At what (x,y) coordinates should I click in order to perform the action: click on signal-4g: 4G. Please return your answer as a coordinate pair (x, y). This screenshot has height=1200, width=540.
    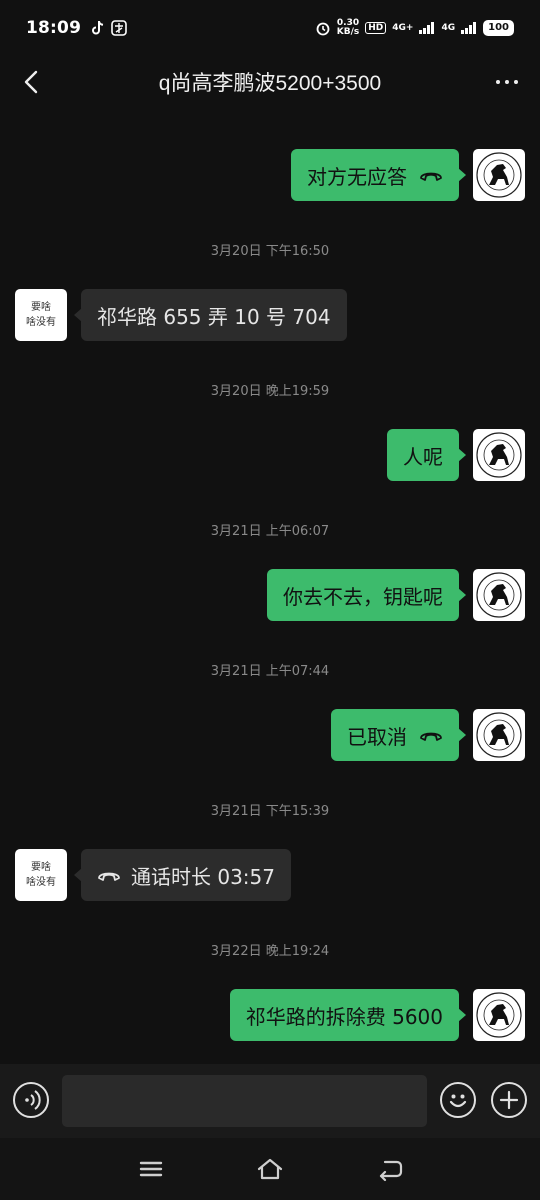
    Looking at the image, I should click on (448, 28).